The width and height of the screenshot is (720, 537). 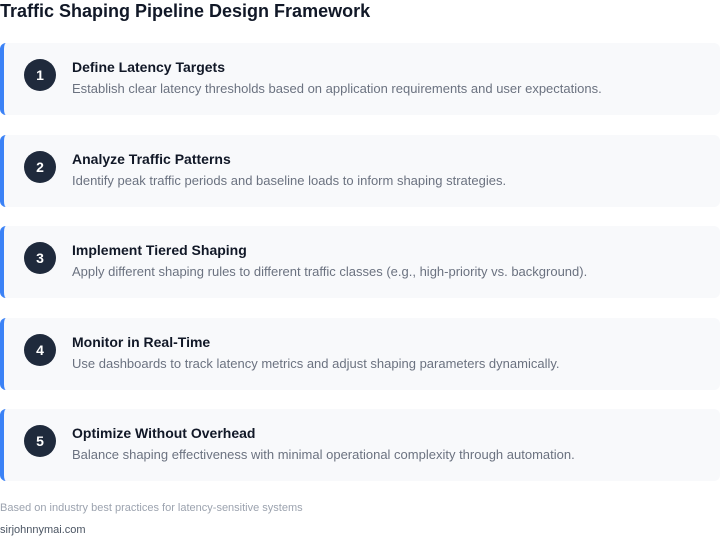 What do you see at coordinates (43, 530) in the screenshot?
I see `site-credit: sirjohnnymai.com` at bounding box center [43, 530].